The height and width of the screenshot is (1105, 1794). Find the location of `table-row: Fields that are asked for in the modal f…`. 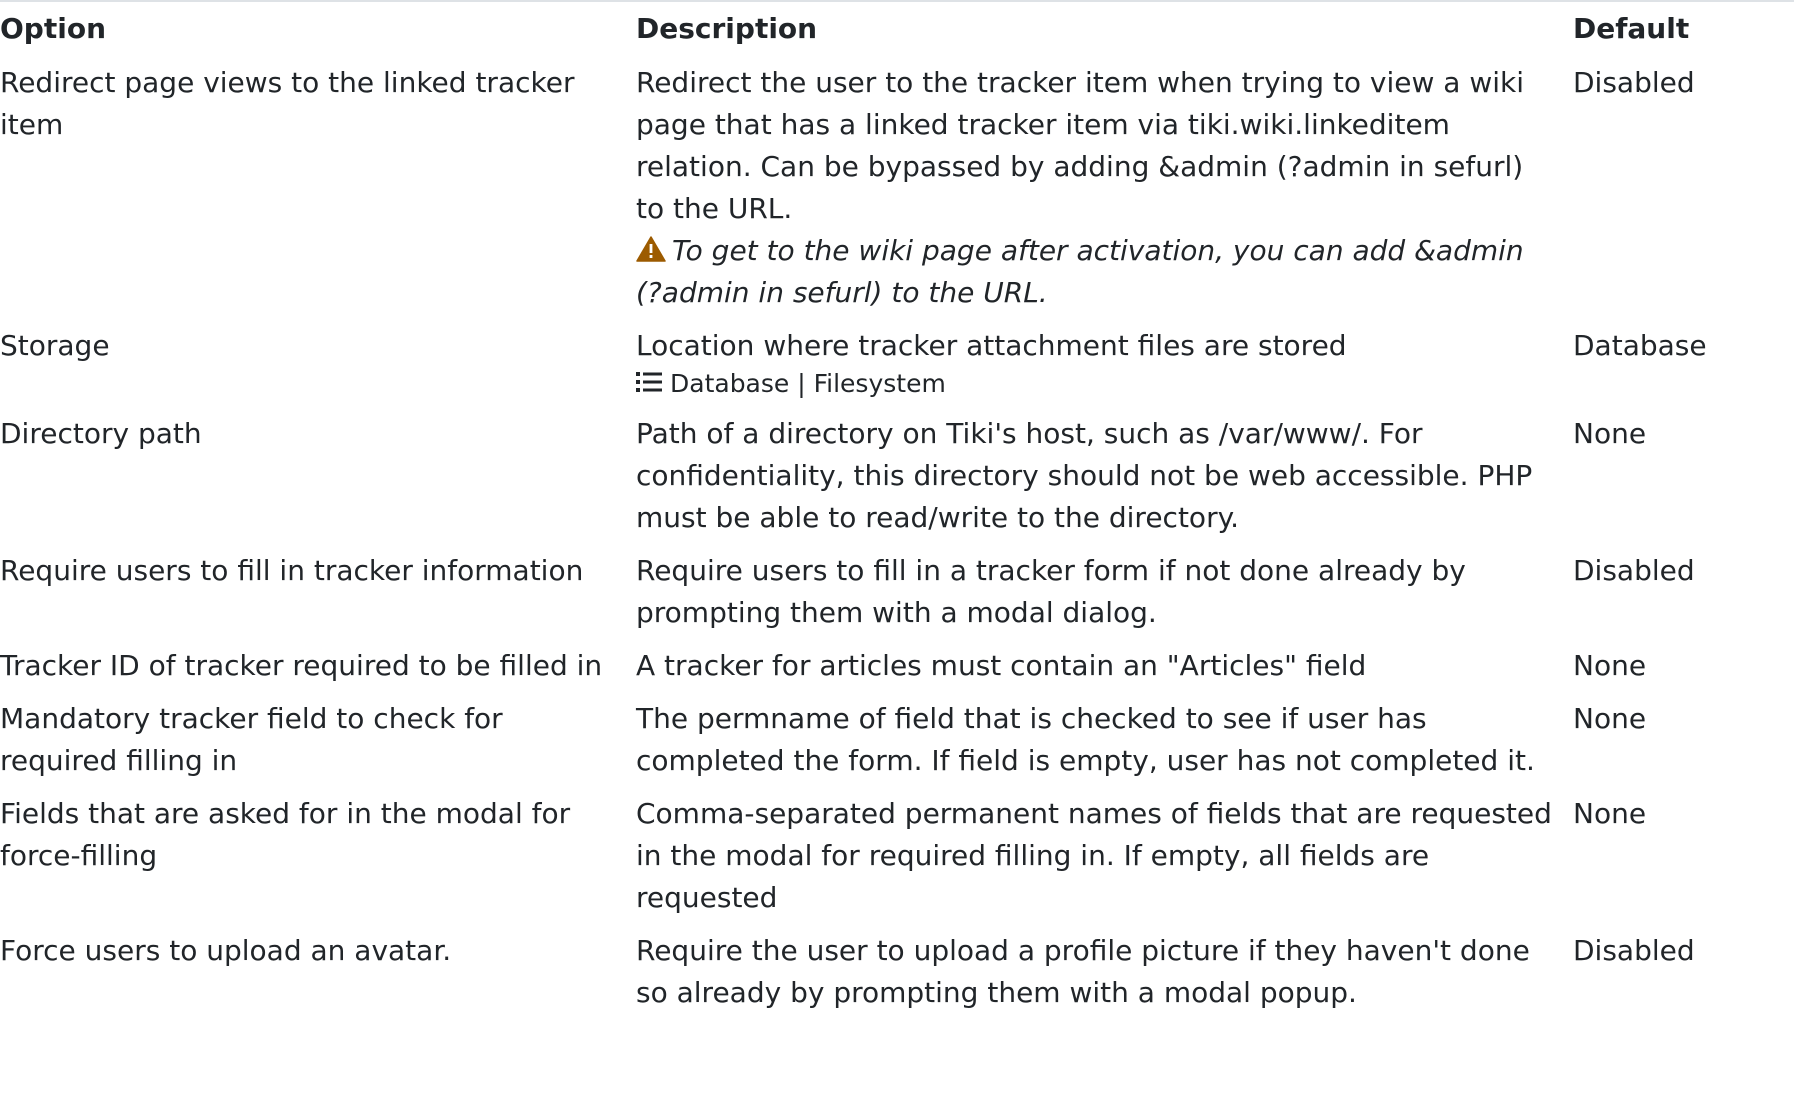

table-row: Fields that are asked for in the modal f… is located at coordinates (897, 856).